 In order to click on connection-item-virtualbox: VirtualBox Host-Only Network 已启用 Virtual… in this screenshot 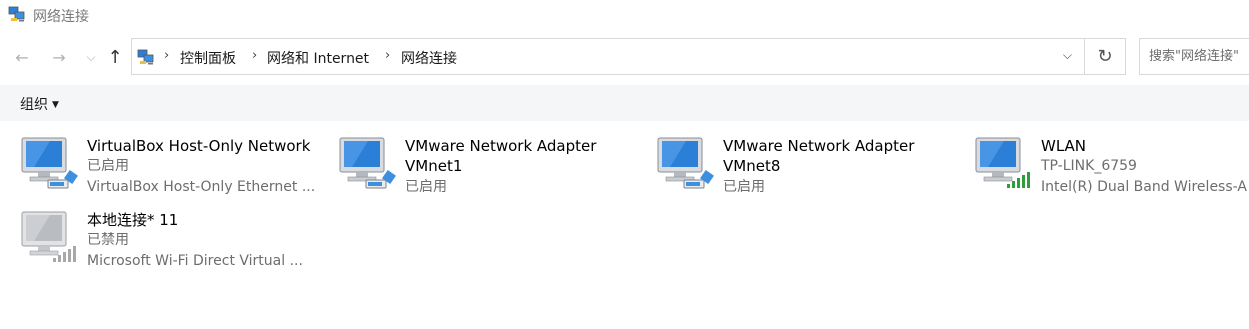, I will do `click(170, 171)`.